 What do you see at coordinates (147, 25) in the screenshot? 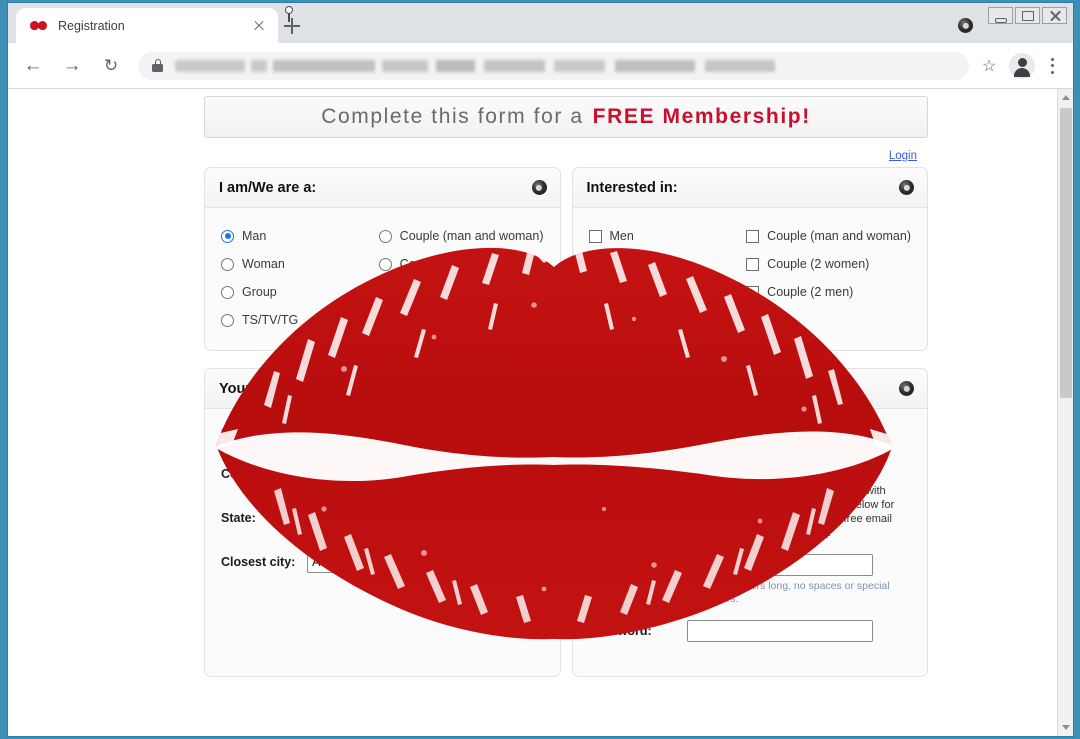
I see `browser-tab: Registration` at bounding box center [147, 25].